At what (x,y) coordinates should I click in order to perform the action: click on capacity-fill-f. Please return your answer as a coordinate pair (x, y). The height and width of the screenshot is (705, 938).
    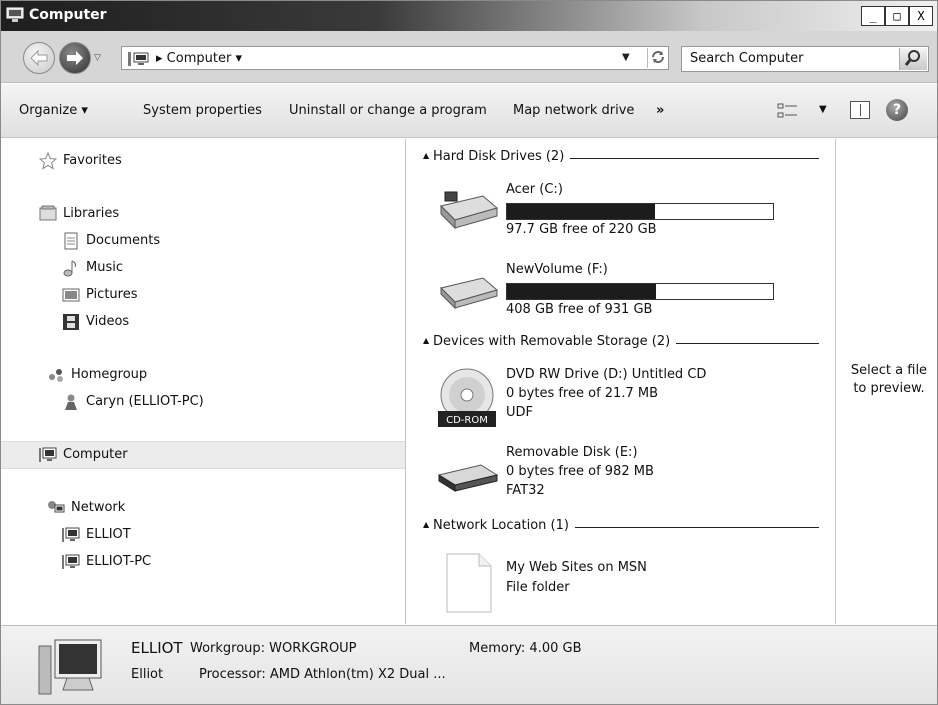
    Looking at the image, I should click on (582, 291).